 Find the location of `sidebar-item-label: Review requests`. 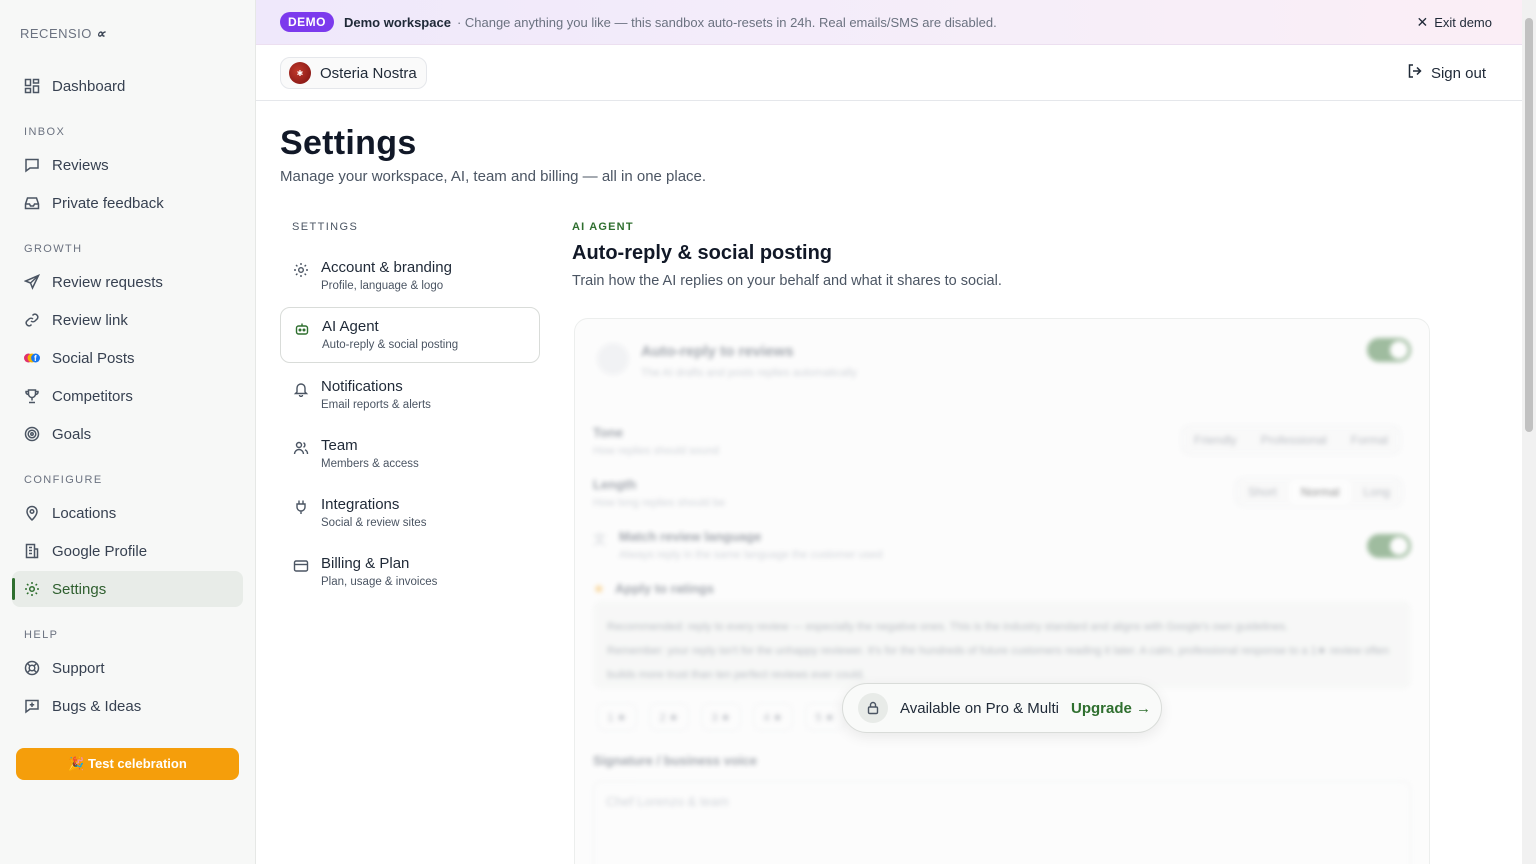

sidebar-item-label: Review requests is located at coordinates (107, 282).